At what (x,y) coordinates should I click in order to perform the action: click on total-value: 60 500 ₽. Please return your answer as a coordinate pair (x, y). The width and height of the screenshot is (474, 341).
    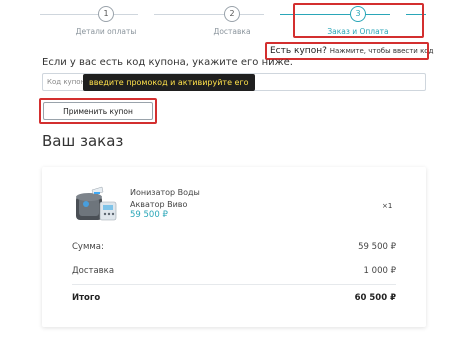
    Looking at the image, I should click on (375, 298).